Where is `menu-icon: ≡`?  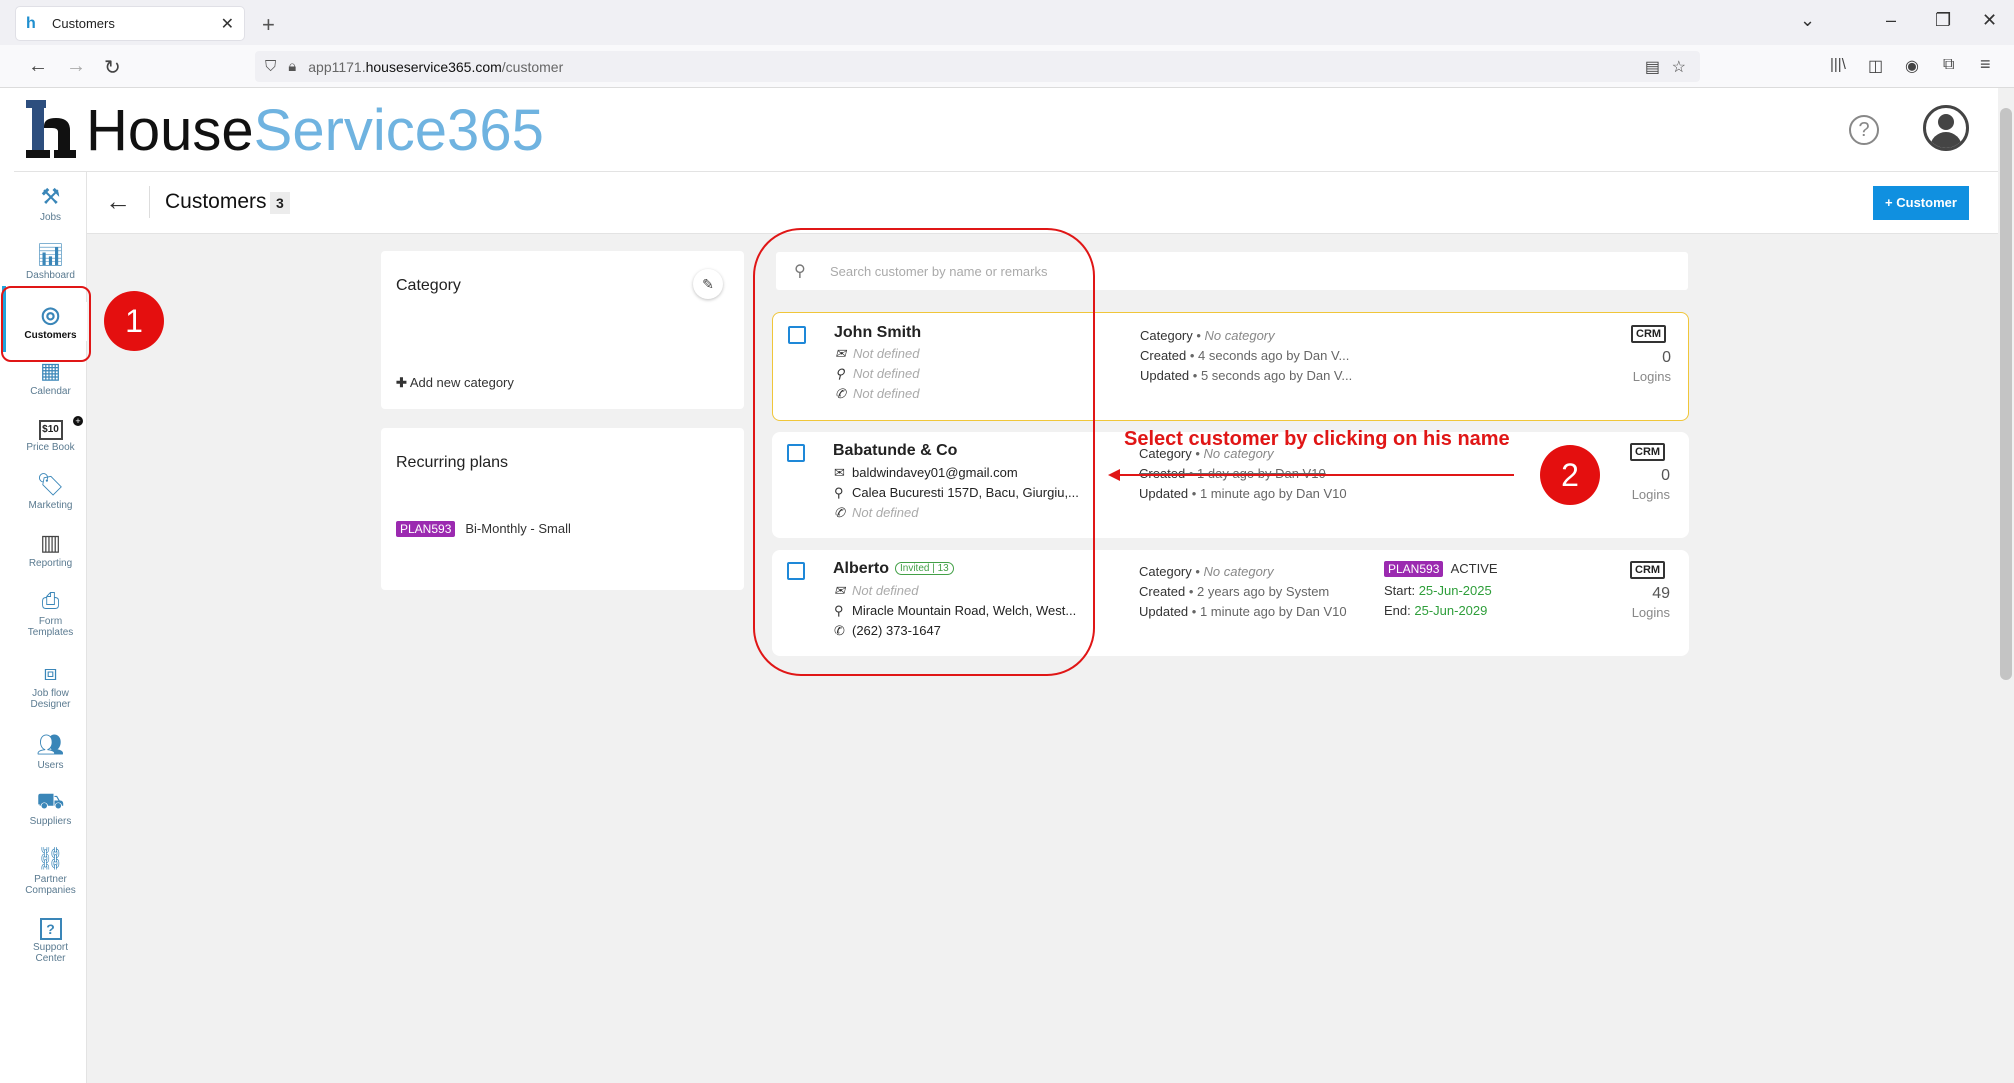
menu-icon: ≡ is located at coordinates (1985, 64).